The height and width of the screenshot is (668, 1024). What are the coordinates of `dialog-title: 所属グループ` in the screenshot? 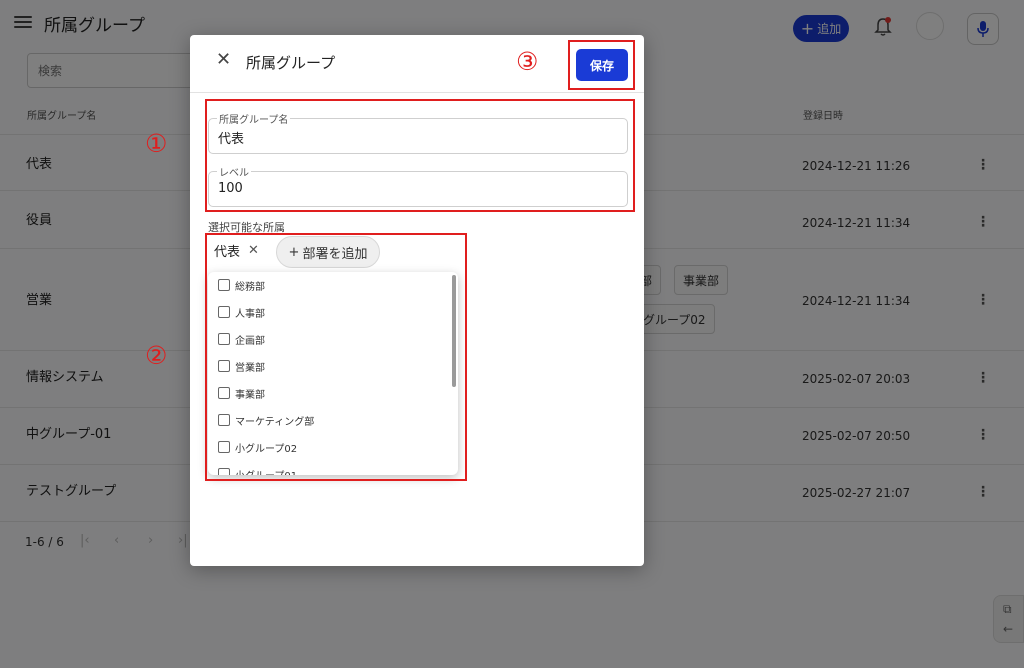 It's located at (291, 63).